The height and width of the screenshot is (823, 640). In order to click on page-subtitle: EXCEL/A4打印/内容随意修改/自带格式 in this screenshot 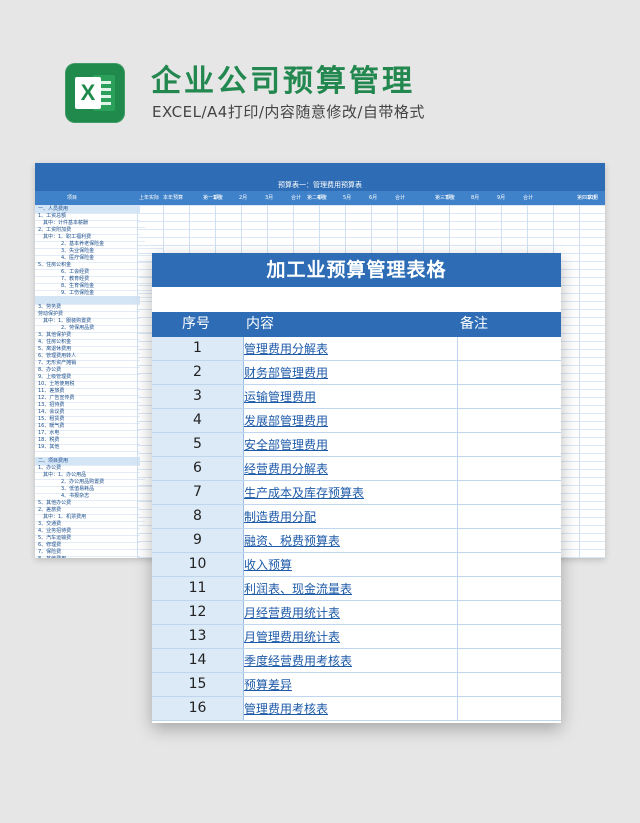, I will do `click(288, 112)`.